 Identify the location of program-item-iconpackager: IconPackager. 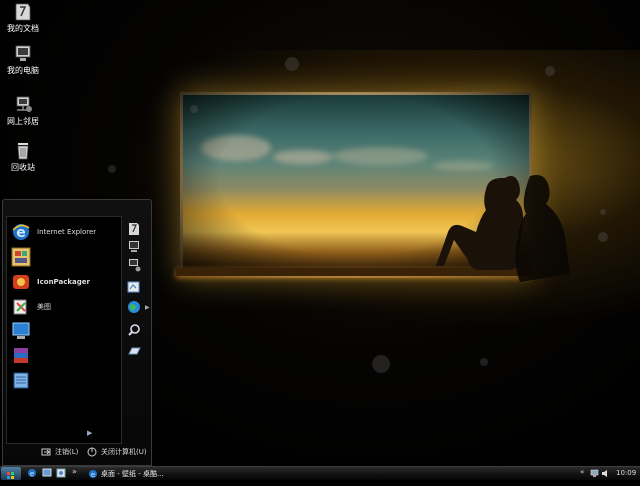
(50, 282).